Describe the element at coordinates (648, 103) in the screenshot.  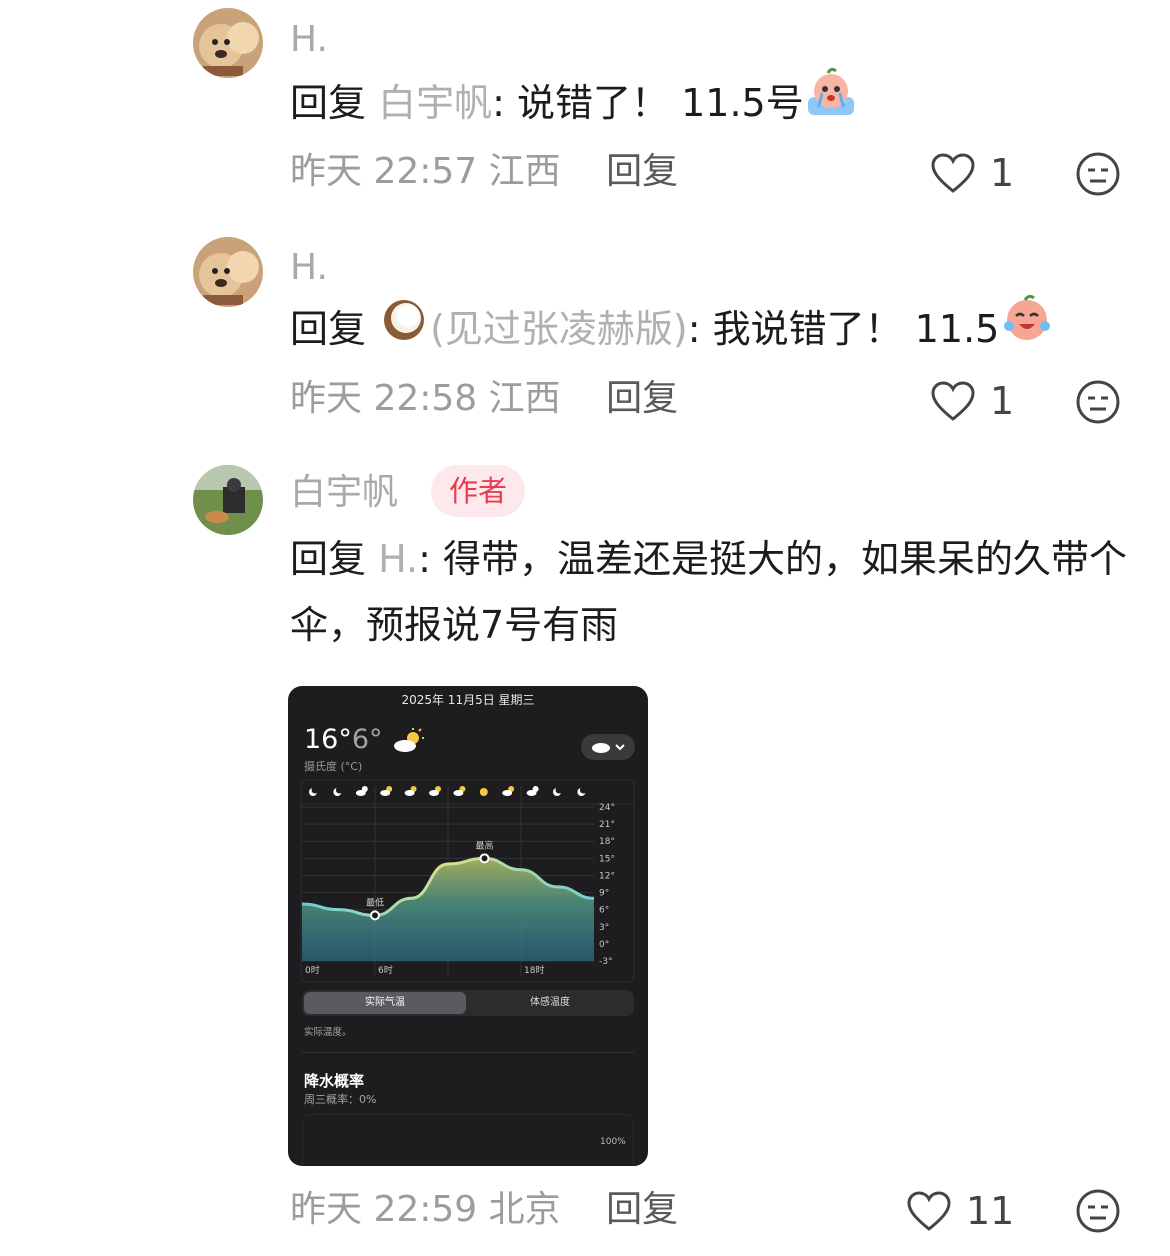
I see `reply-text: : 说错了！ 11.5号` at that location.